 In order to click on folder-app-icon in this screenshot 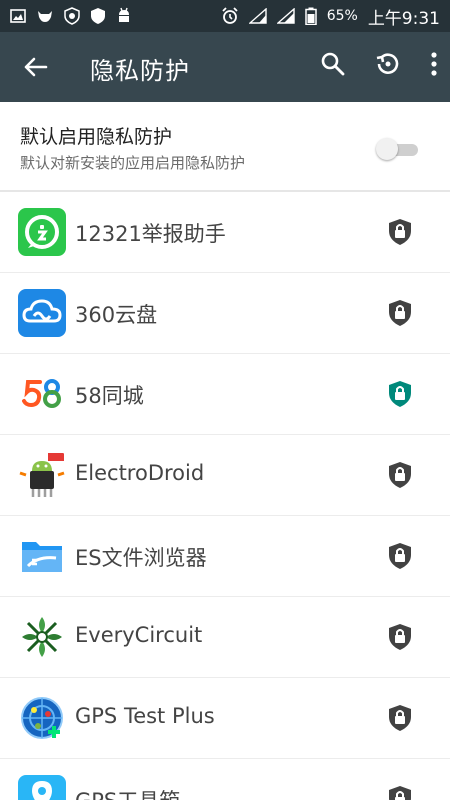, I will do `click(42, 556)`.